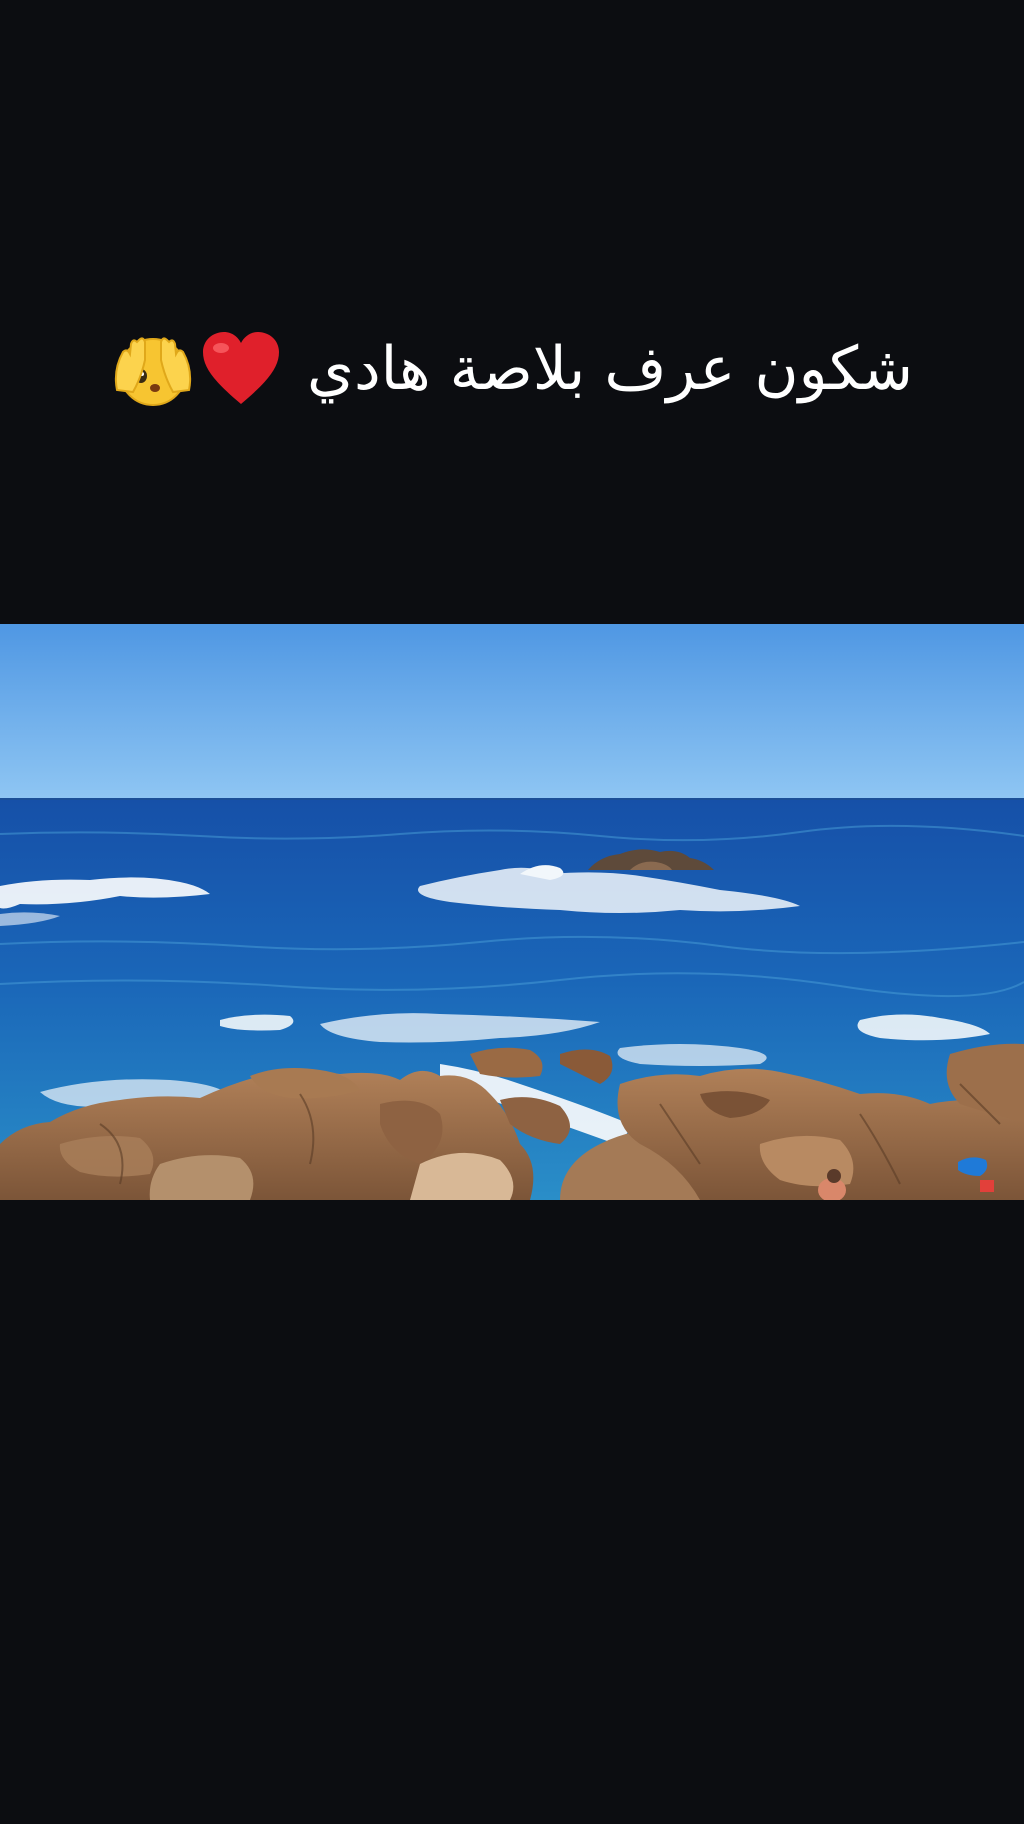 This screenshot has height=1824, width=1024. I want to click on heart-icon, so click(241, 368).